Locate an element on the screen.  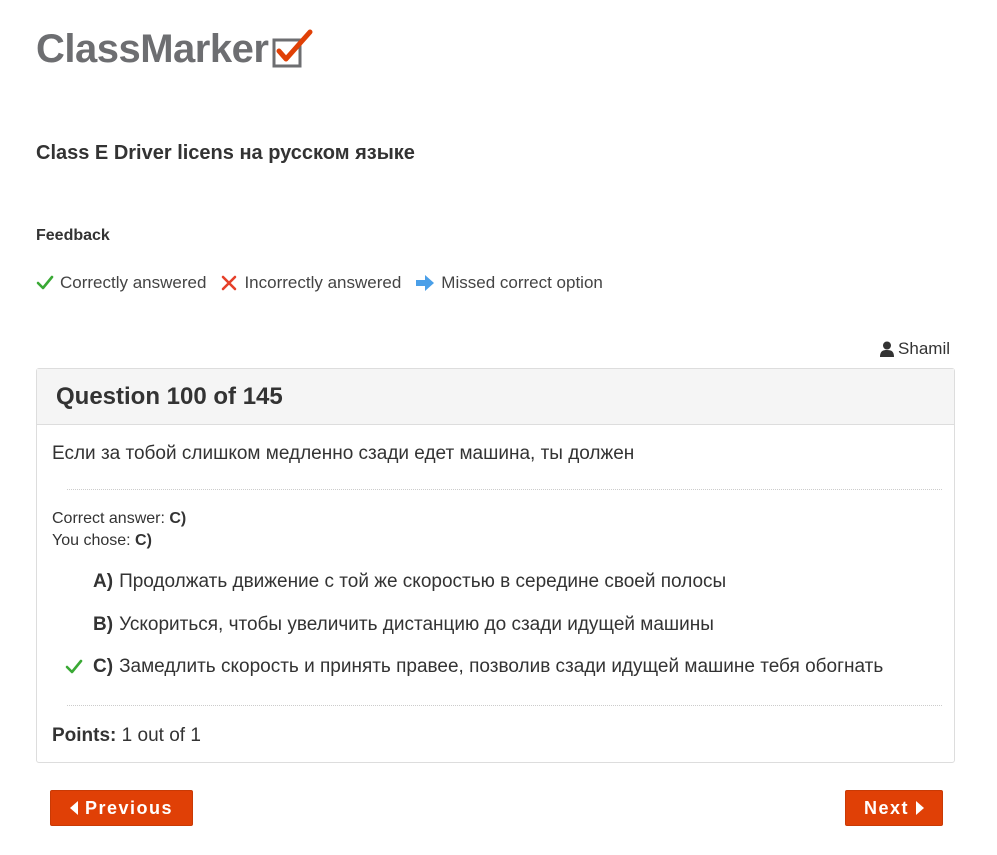
legend-label: Incorrectly answered is located at coordinates (323, 282).